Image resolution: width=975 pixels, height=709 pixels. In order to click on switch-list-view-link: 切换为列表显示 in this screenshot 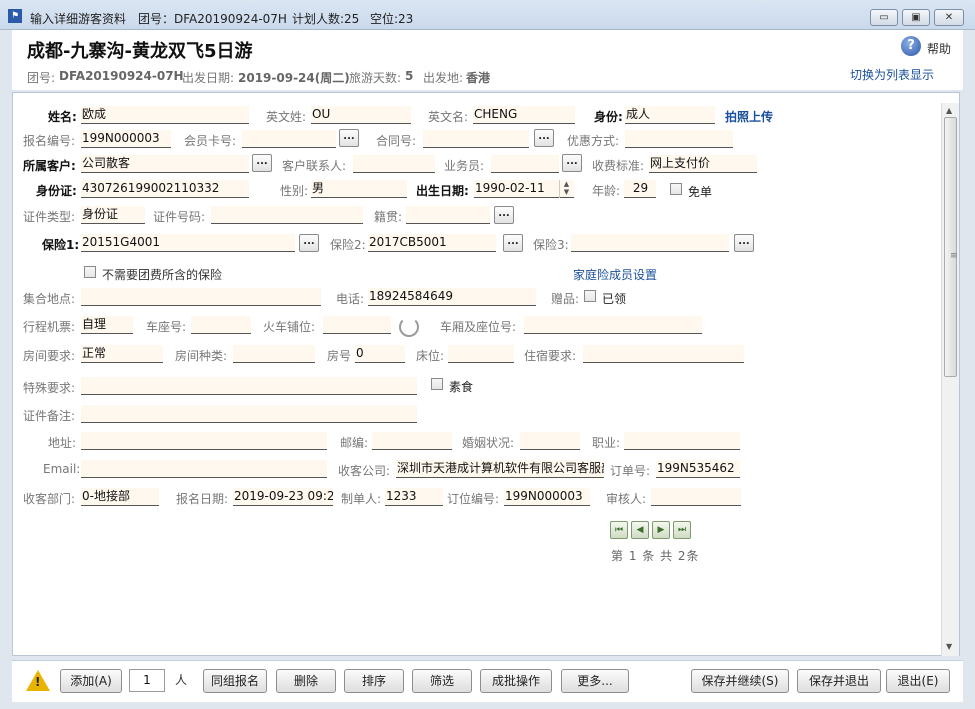, I will do `click(892, 74)`.